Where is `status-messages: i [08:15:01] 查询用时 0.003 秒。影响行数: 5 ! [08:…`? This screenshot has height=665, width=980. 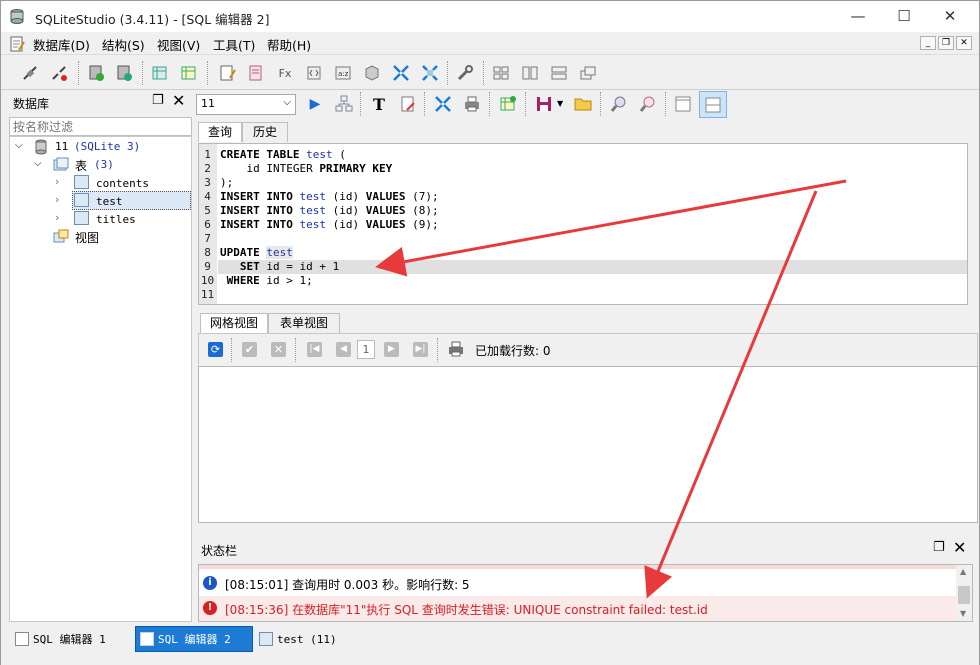
status-messages: i [08:15:01] 查询用时 0.003 秒。影响行数: 5 ! [08:… is located at coordinates (585, 593).